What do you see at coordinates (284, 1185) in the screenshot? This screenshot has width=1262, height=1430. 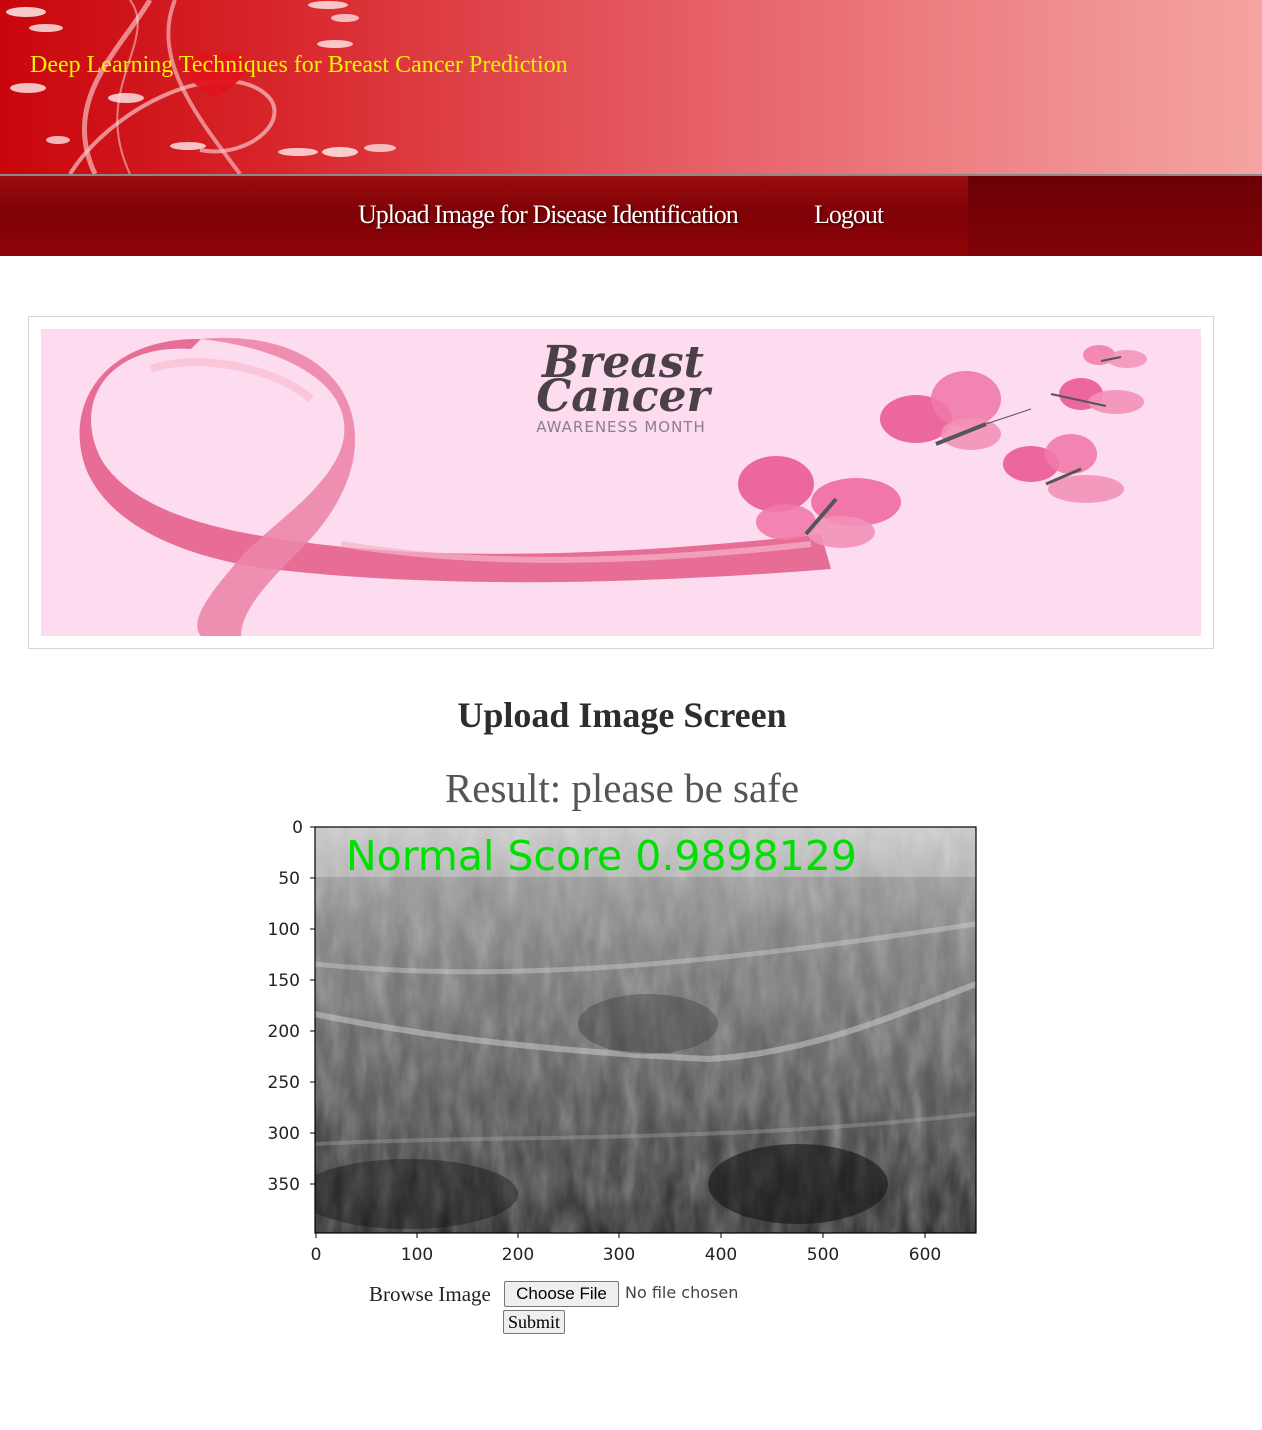 I see `y-tick-label: 350` at bounding box center [284, 1185].